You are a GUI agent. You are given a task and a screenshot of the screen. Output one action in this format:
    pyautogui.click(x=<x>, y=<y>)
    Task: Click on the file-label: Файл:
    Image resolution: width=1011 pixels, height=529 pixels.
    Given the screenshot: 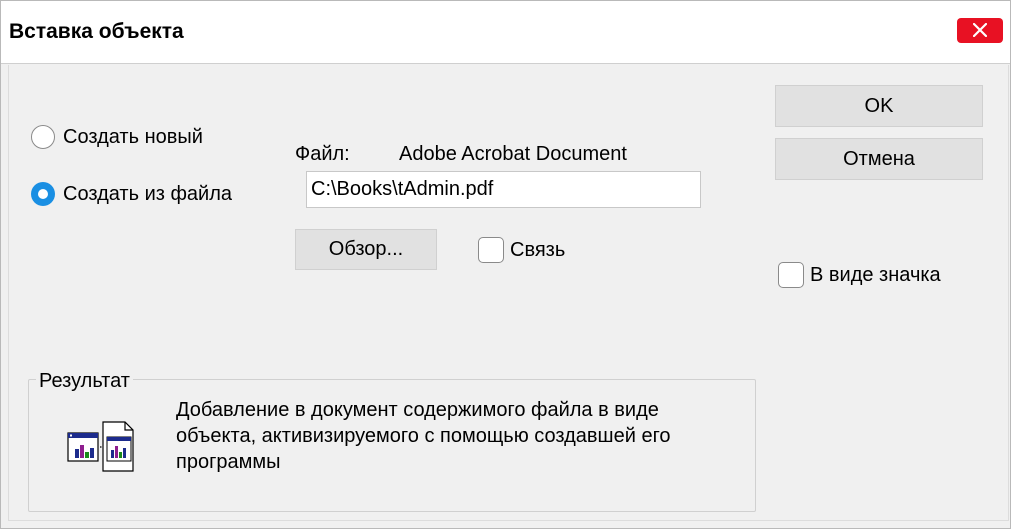 What is the action you would take?
    pyautogui.click(x=322, y=154)
    